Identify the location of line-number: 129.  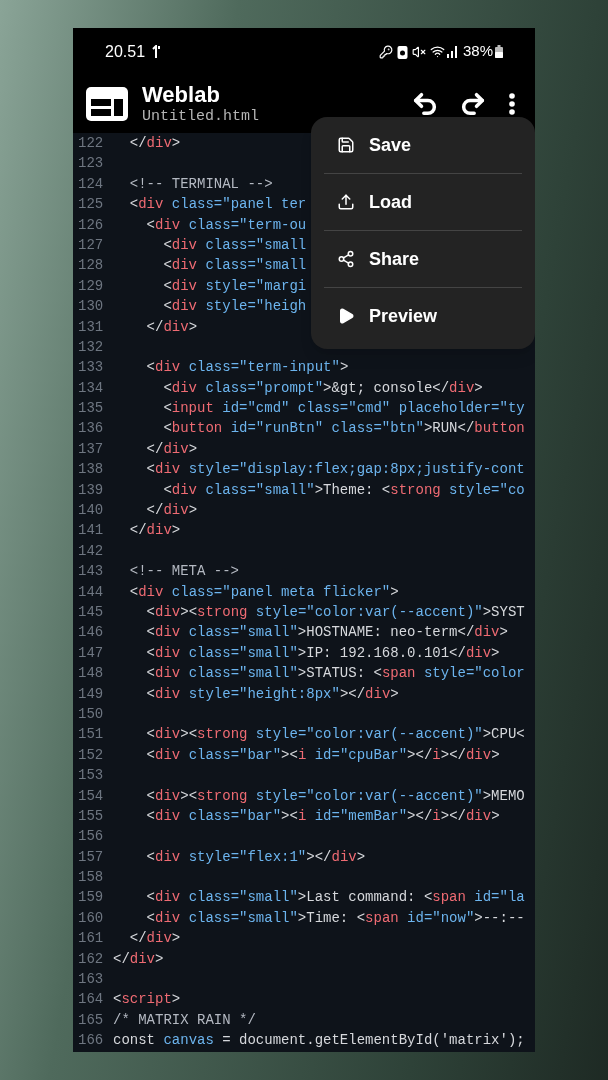
(91, 286).